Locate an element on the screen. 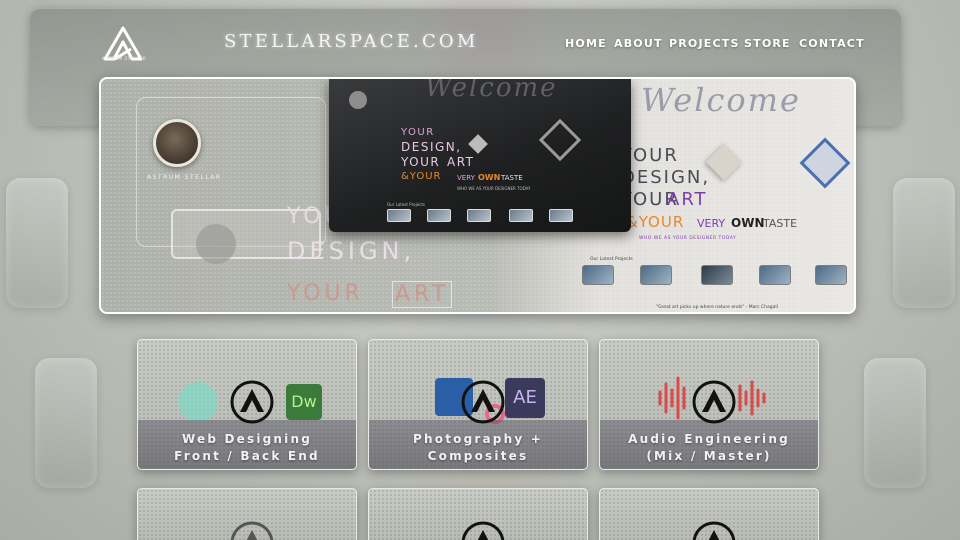 This screenshot has height=540, width=960. nav-store: STORE is located at coordinates (767, 43).